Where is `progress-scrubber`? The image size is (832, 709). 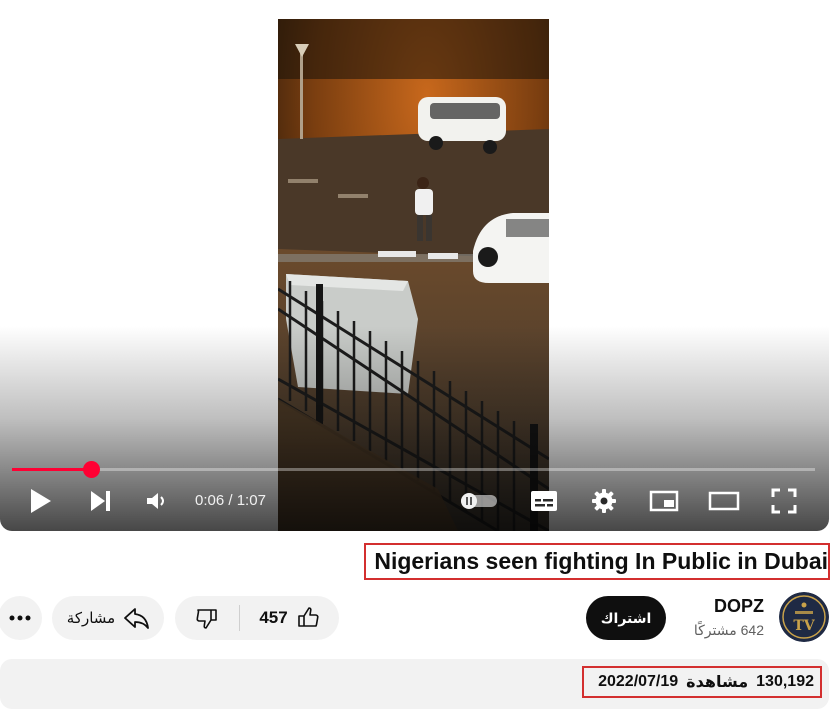 progress-scrubber is located at coordinates (91, 469).